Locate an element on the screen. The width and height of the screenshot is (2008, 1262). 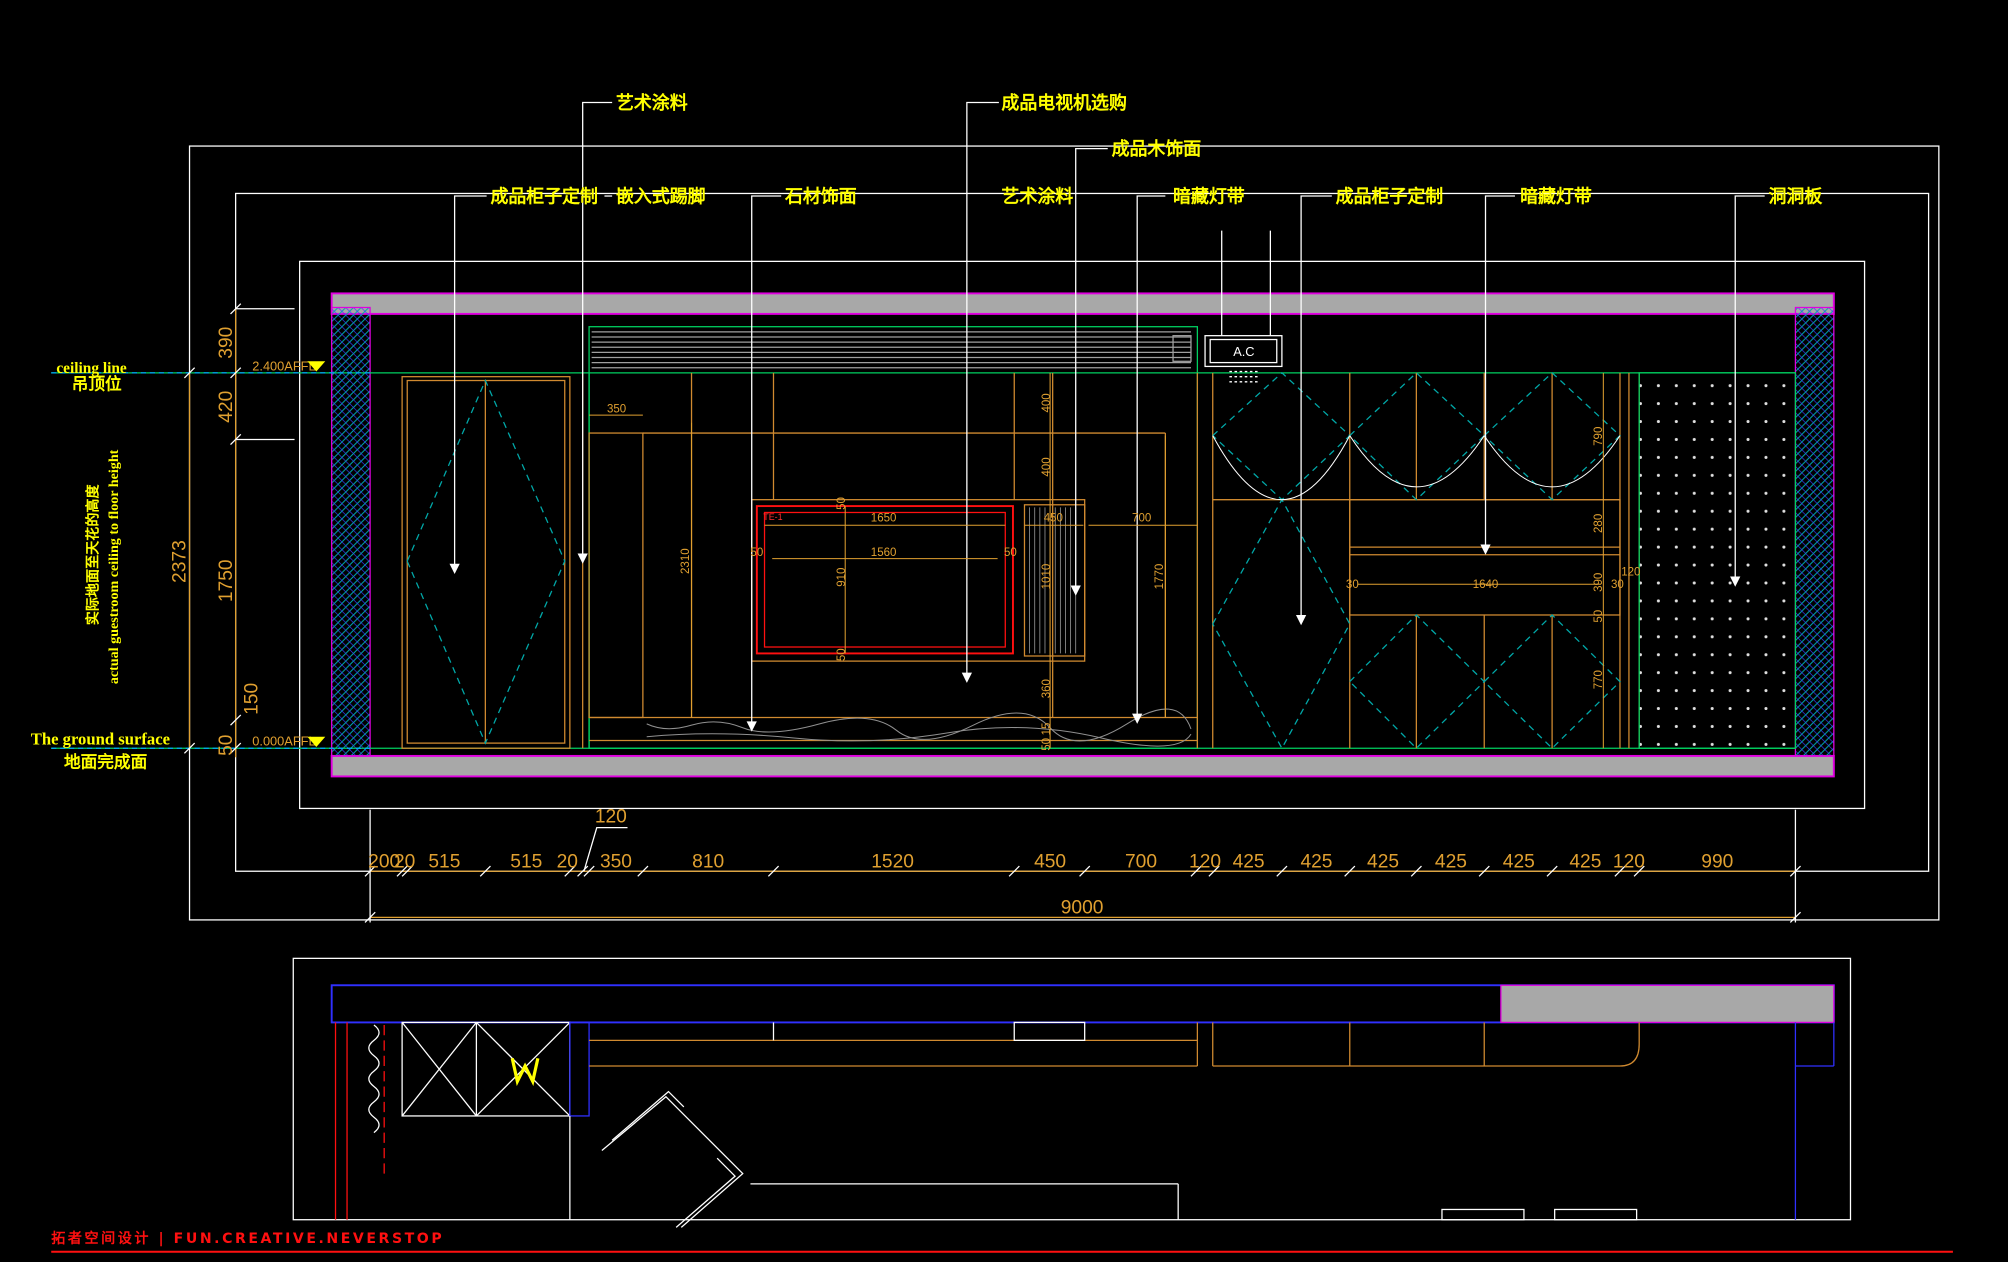
vertical-dimension-text: 390 420 2373 1750 150 50 is located at coordinates (216, 541).